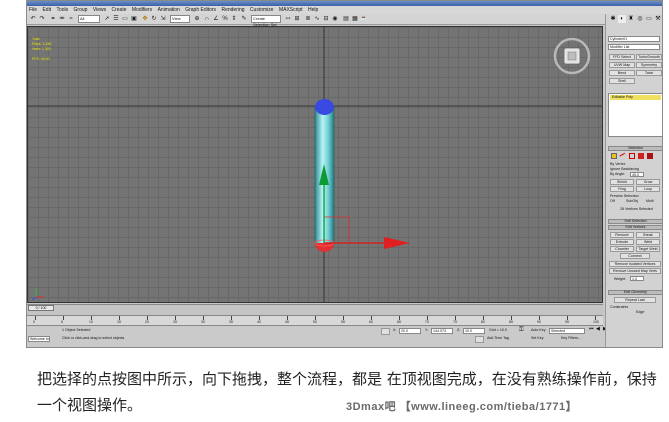 The height and width of the screenshot is (422, 669). What do you see at coordinates (649, 57) in the screenshot?
I see `turbosmooth-button: TurboSmooth` at bounding box center [649, 57].